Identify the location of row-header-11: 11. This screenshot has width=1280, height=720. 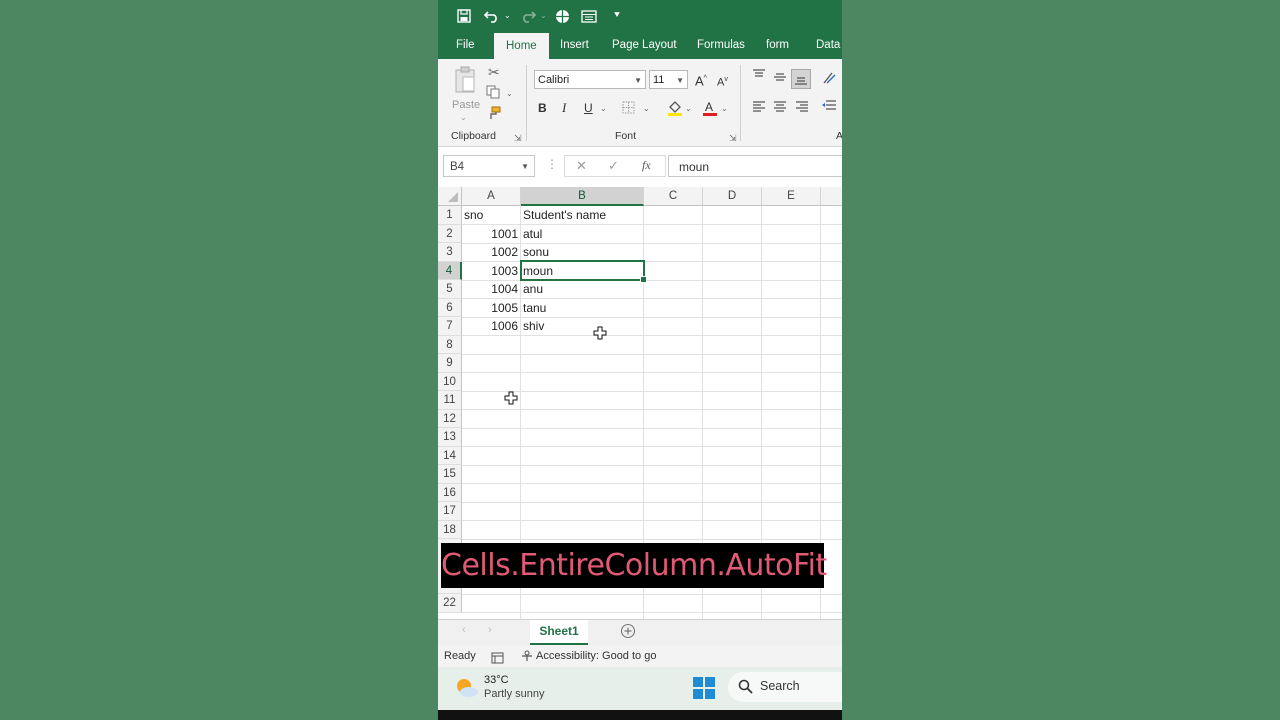
(450, 400).